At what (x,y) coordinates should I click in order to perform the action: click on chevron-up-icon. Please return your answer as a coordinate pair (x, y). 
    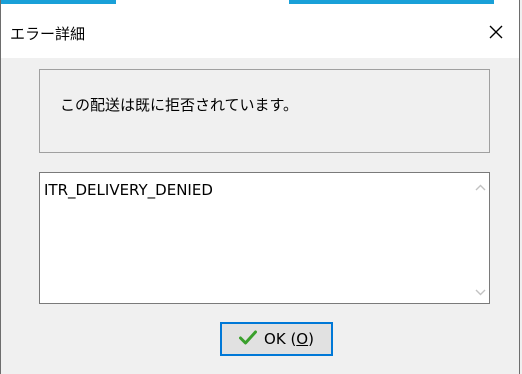
    Looking at the image, I should click on (480, 185).